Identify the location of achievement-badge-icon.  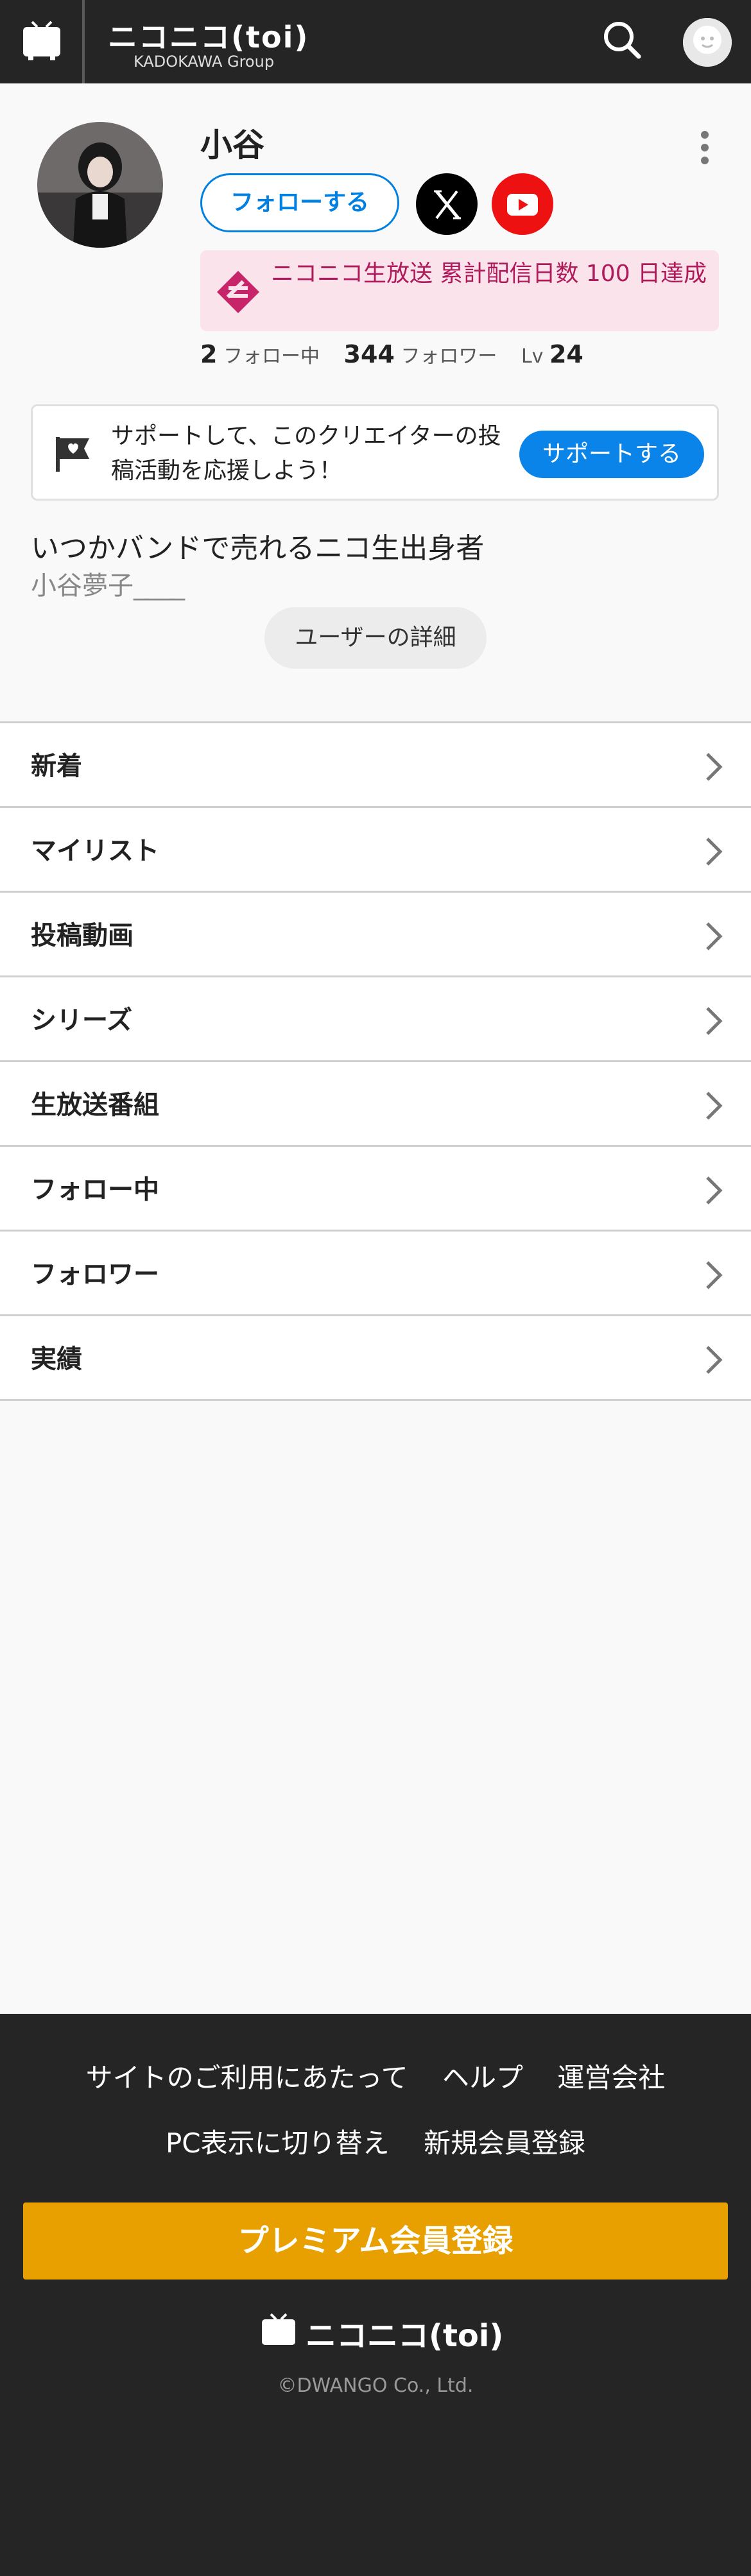
(238, 292).